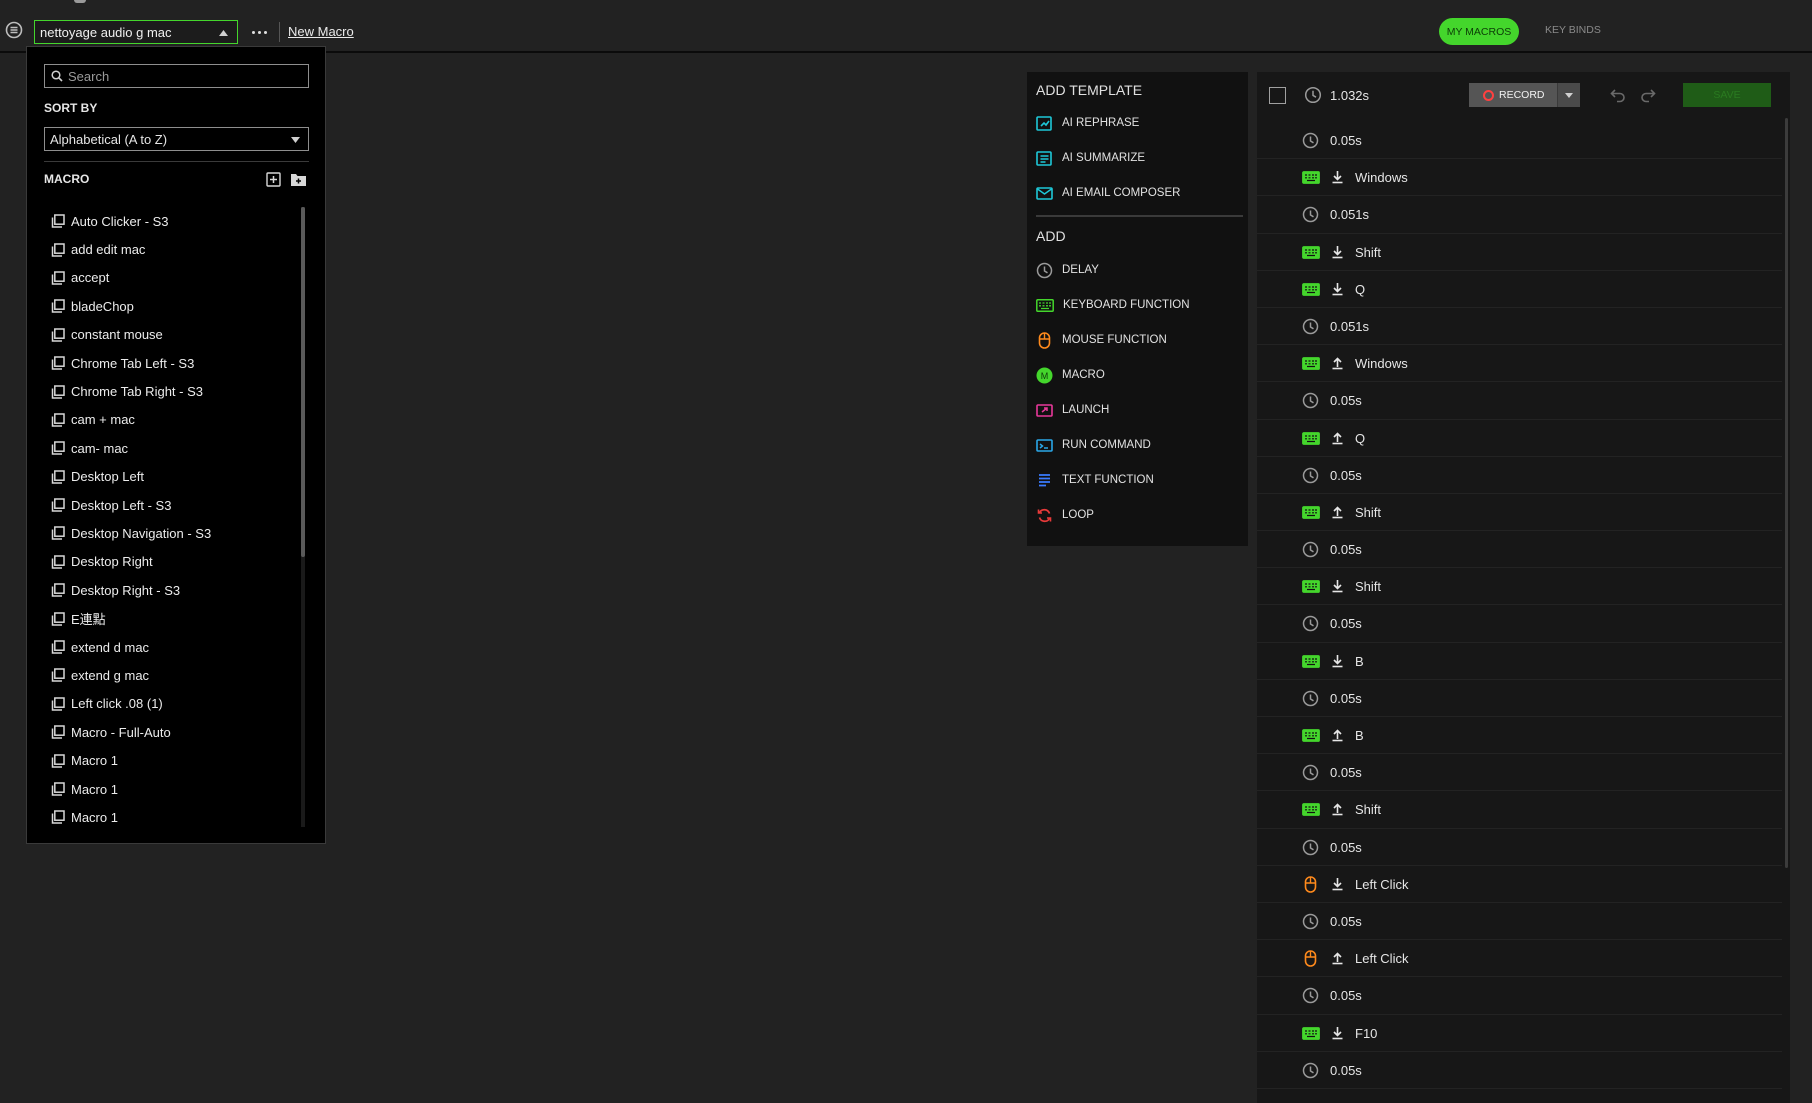 This screenshot has width=1812, height=1103. What do you see at coordinates (174, 335) in the screenshot?
I see `macro-list-item: constant mouse` at bounding box center [174, 335].